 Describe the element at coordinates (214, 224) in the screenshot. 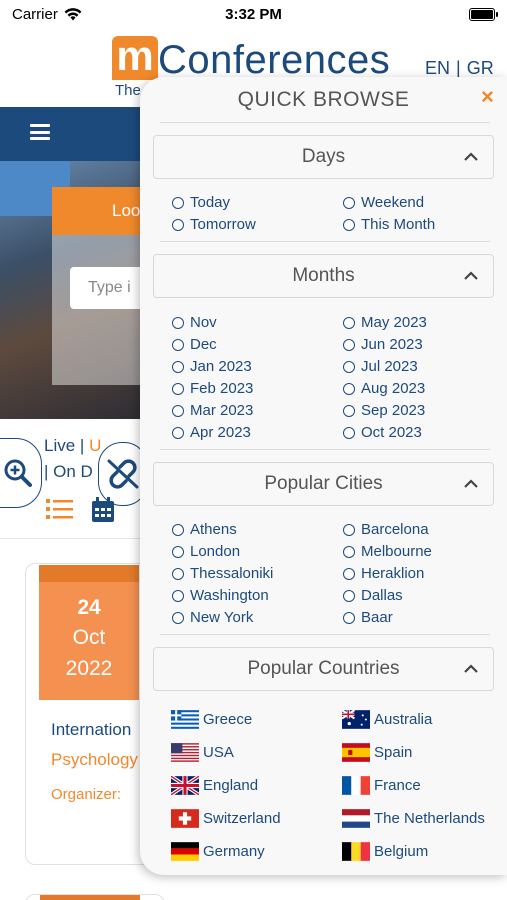

I see `days-option: Tomorrow` at that location.